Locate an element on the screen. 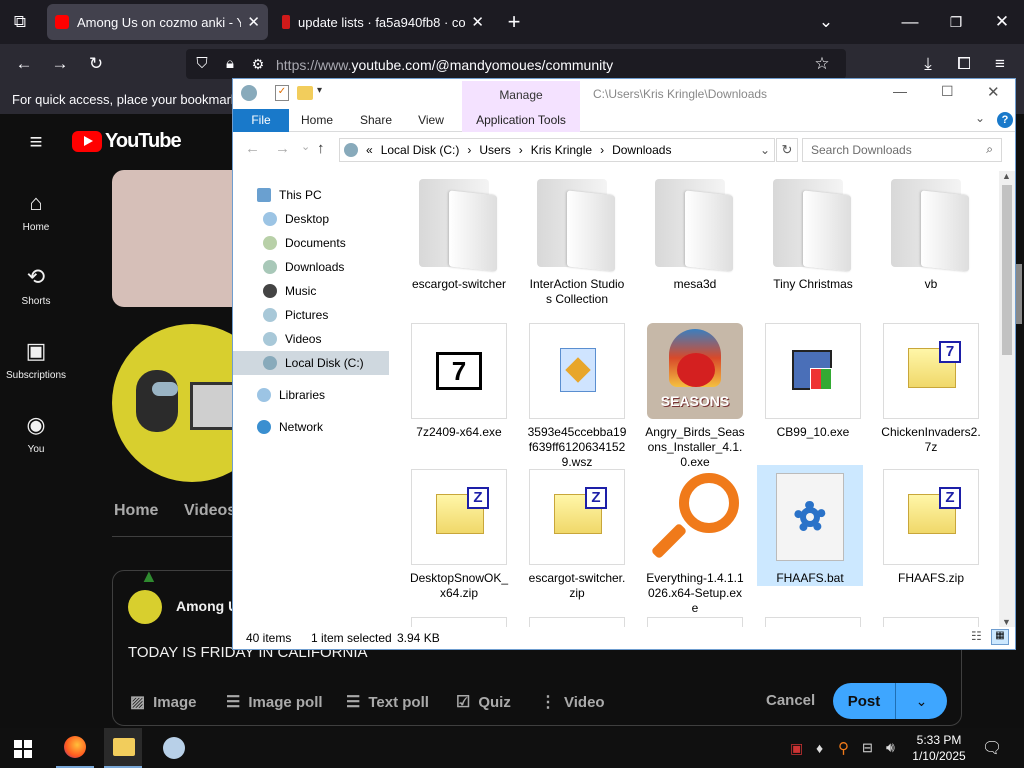 The width and height of the screenshot is (1024, 768). breadcrumb-kris-kringle: Kris Kringle is located at coordinates (561, 150).